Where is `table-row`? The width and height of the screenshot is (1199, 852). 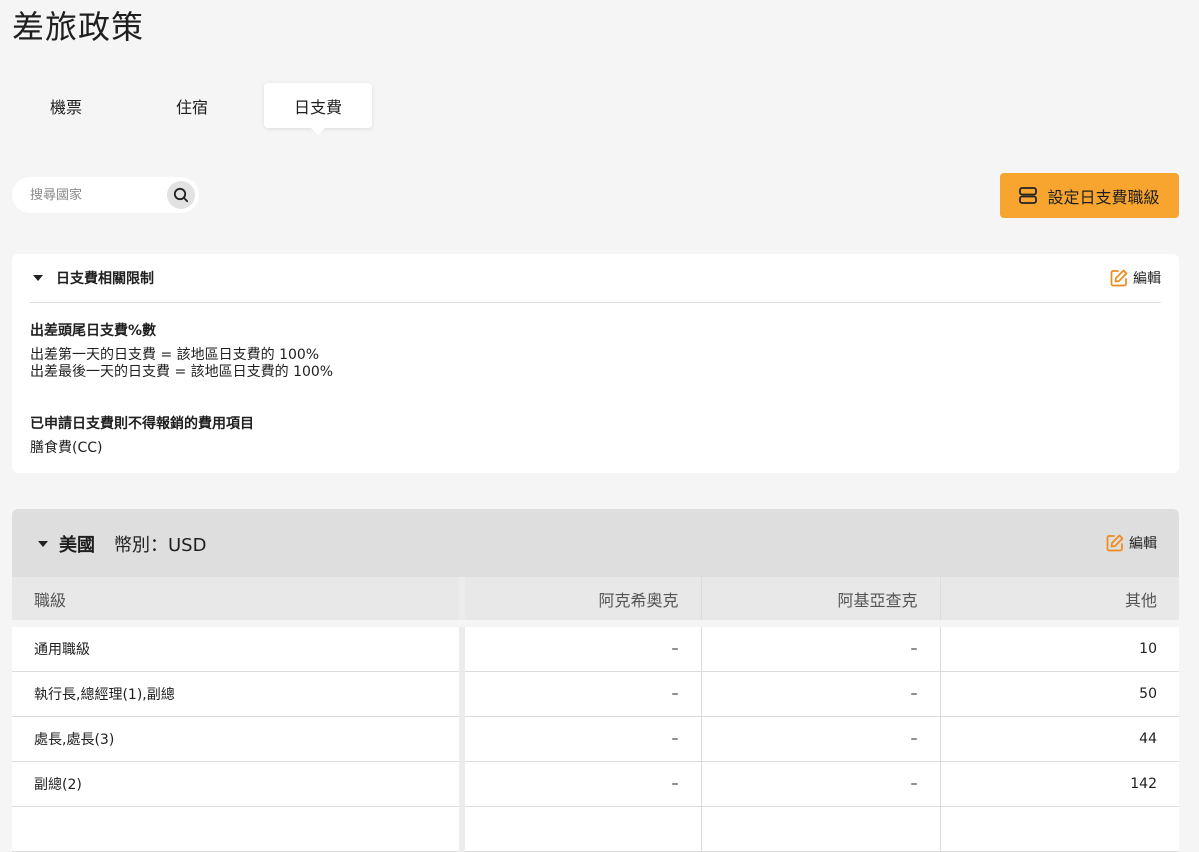 table-row is located at coordinates (595, 829).